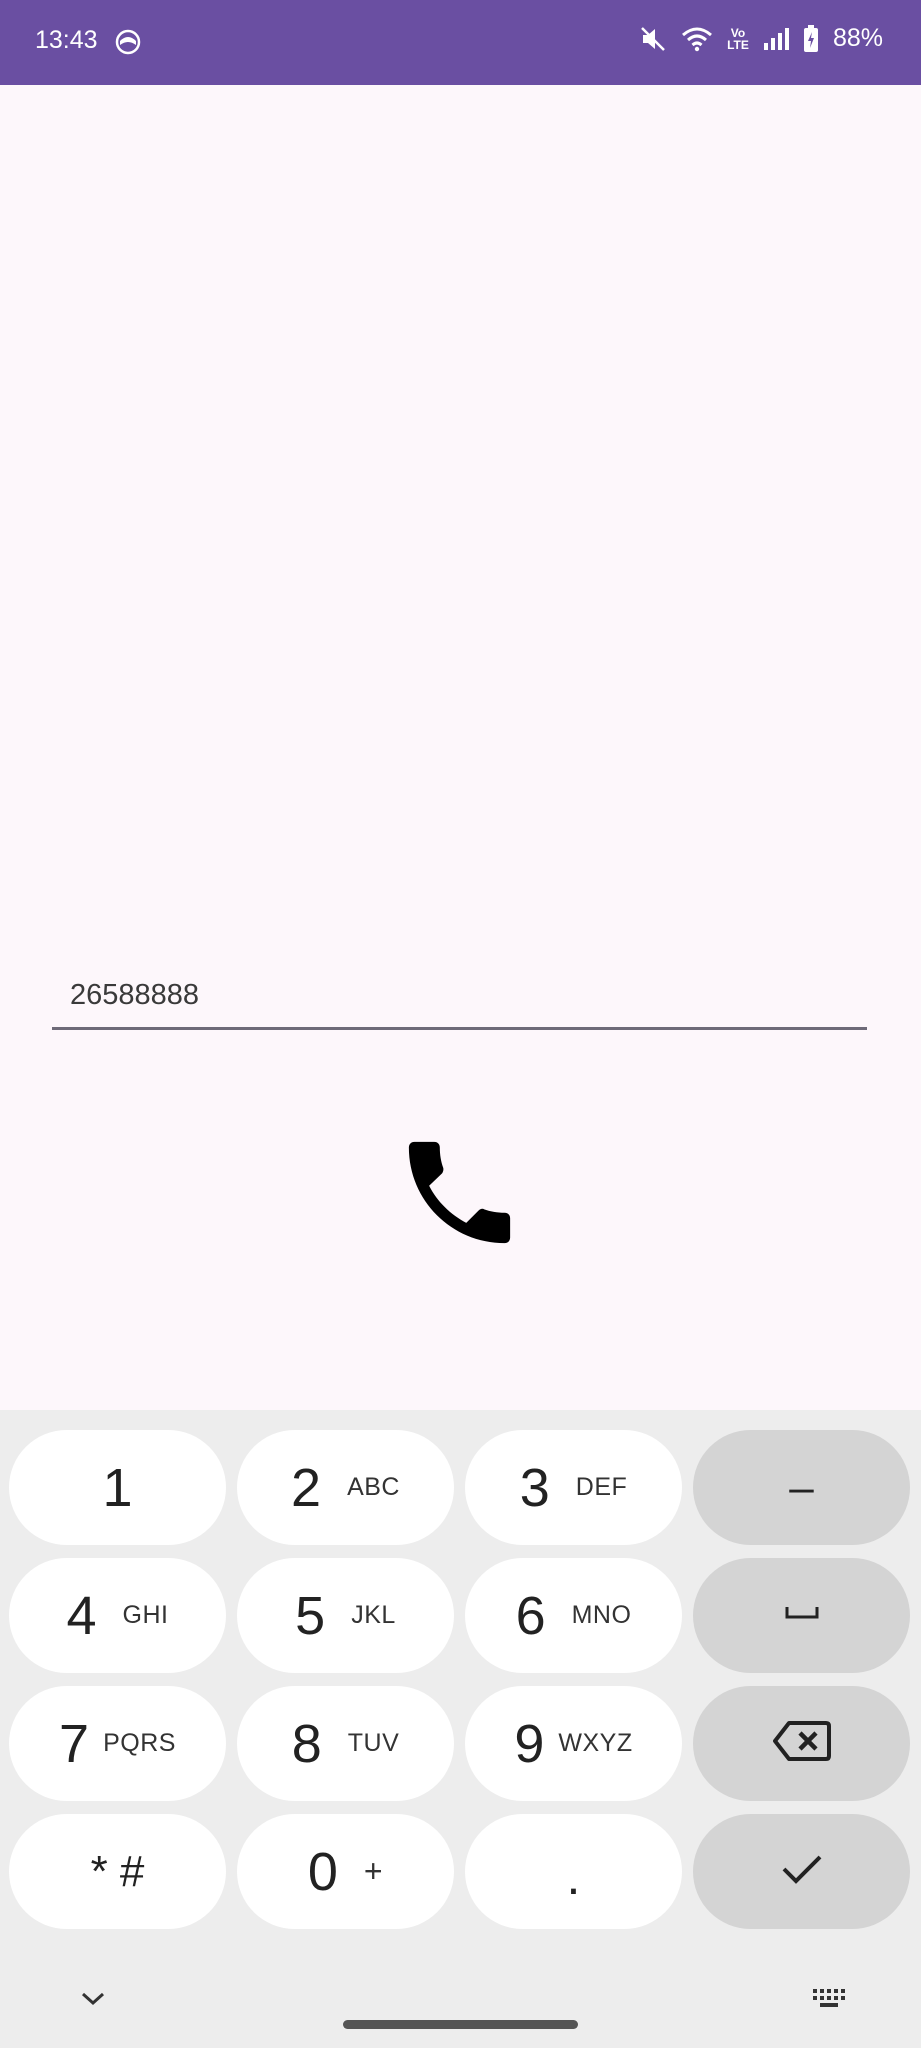  I want to click on hide-keyboard-chevron-icon, so click(93, 2001).